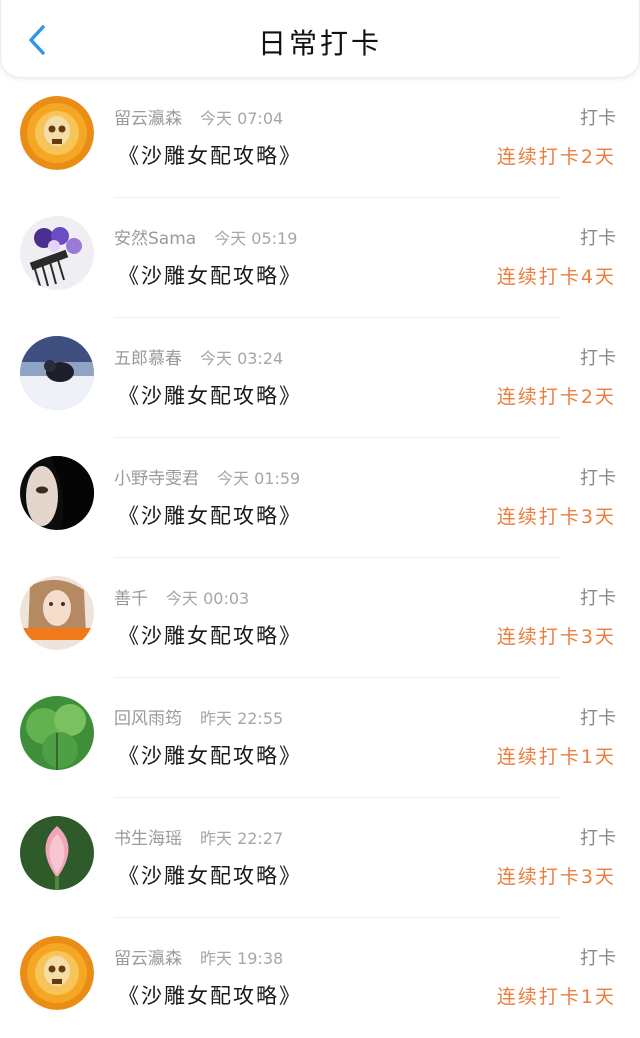 This screenshot has width=640, height=1038. I want to click on username: 回风雨筠, so click(148, 719).